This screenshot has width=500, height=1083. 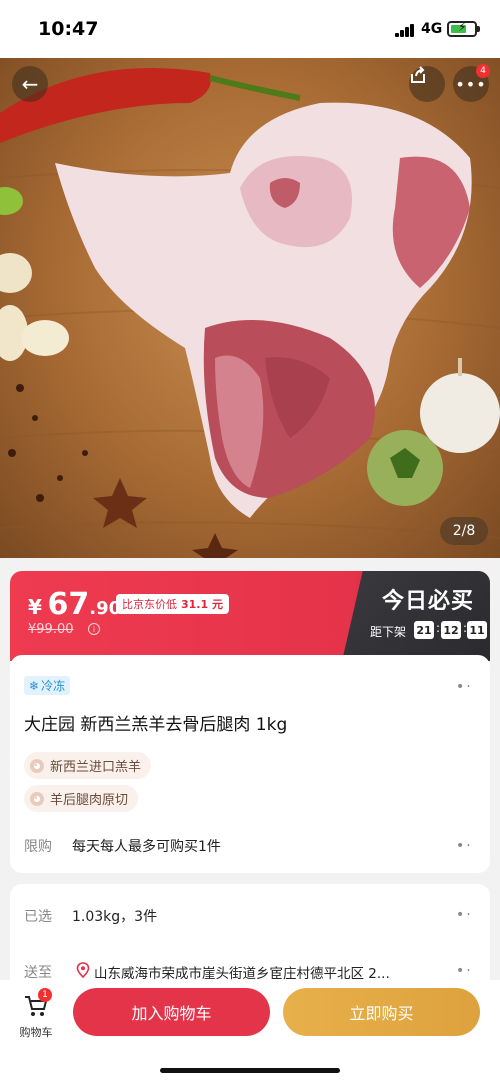 What do you see at coordinates (381, 1012) in the screenshot?
I see `buy-now-button: 立即购买` at bounding box center [381, 1012].